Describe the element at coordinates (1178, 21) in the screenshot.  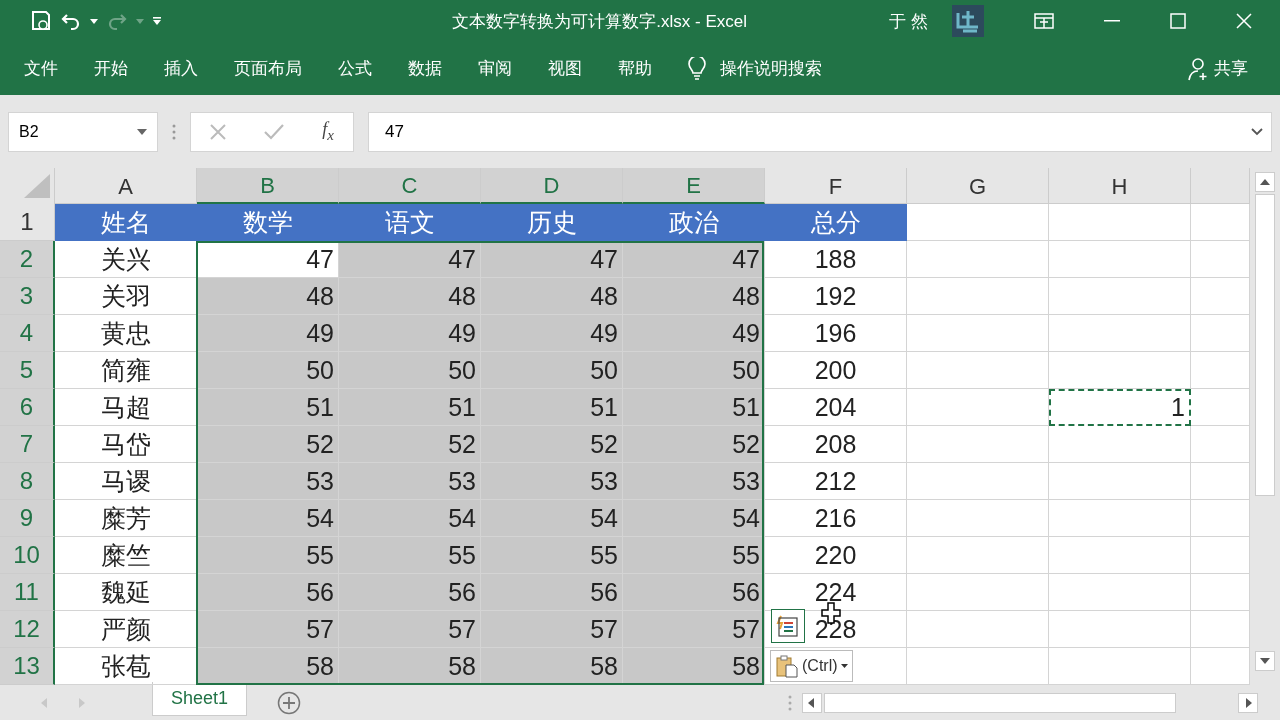
I see `maximize-icon` at that location.